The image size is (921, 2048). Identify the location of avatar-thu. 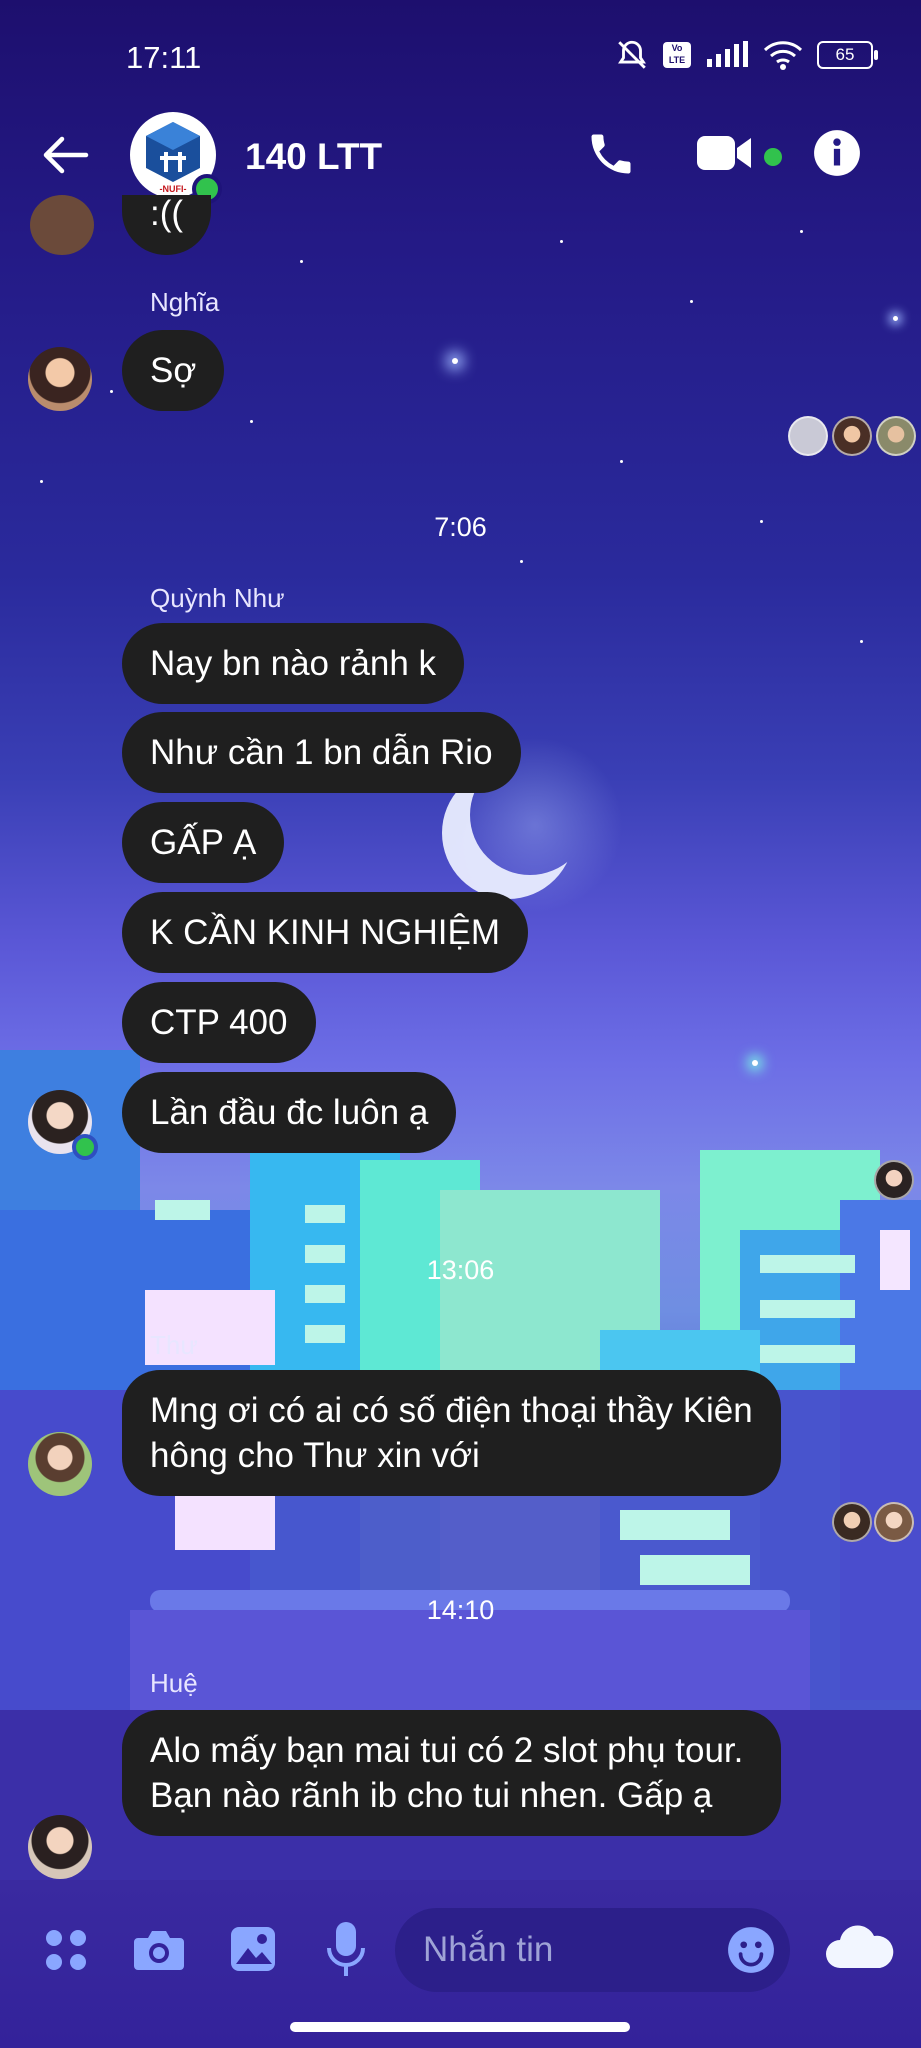
(60, 1464).